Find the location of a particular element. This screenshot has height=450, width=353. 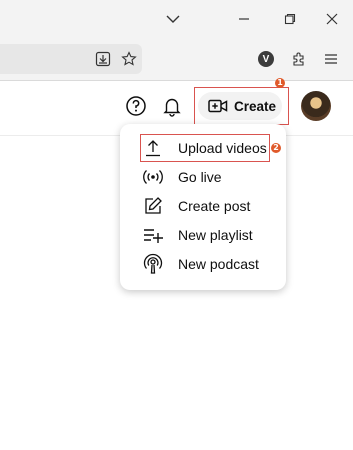

menu-item-label: Create post is located at coordinates (214, 205).